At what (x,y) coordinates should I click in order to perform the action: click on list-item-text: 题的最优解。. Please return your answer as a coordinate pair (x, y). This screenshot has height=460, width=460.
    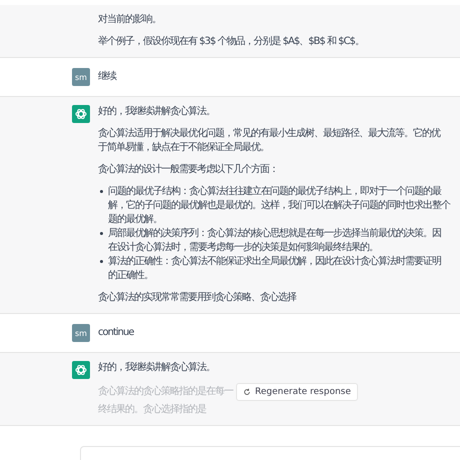
    Looking at the image, I should click on (135, 220).